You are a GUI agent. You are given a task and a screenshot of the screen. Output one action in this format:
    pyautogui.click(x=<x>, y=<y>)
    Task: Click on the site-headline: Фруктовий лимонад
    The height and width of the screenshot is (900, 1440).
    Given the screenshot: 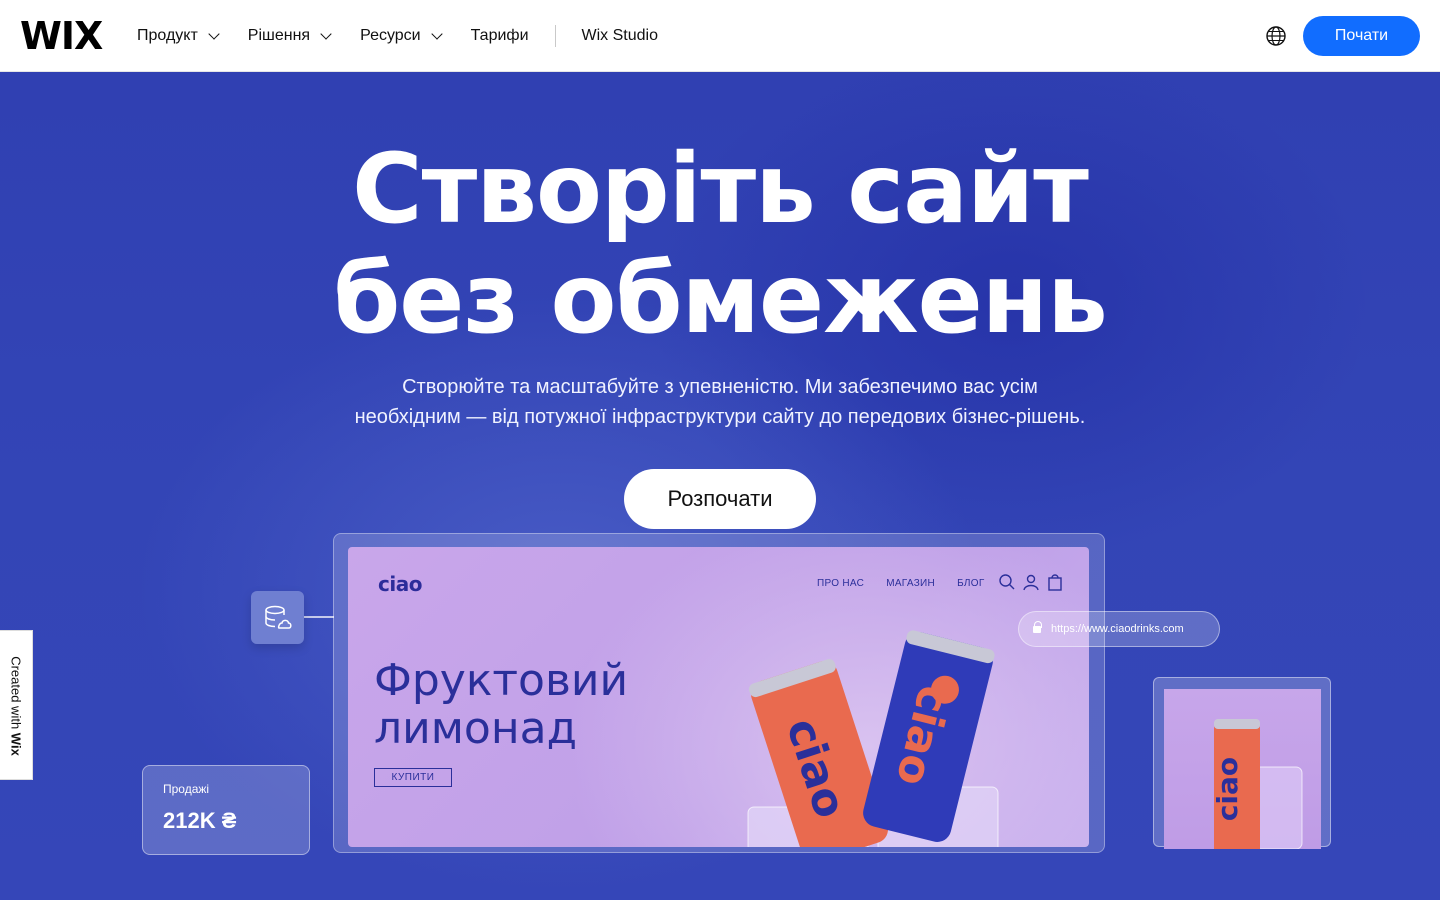 What is the action you would take?
    pyautogui.click(x=501, y=705)
    